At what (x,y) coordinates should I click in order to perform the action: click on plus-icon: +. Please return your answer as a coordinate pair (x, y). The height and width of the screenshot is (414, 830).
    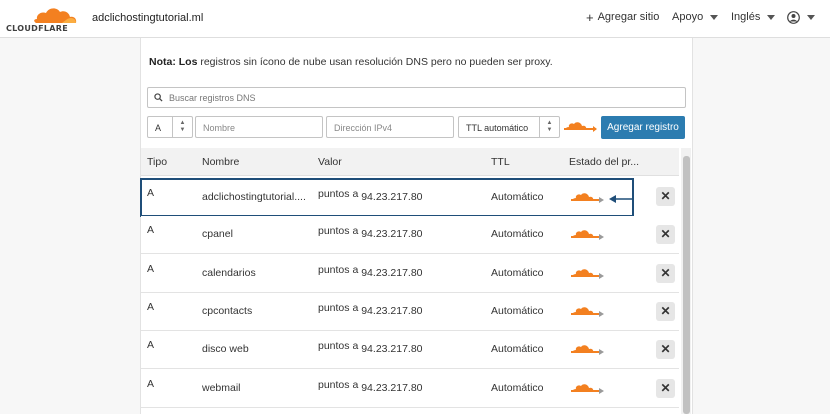
    Looking at the image, I should click on (590, 17).